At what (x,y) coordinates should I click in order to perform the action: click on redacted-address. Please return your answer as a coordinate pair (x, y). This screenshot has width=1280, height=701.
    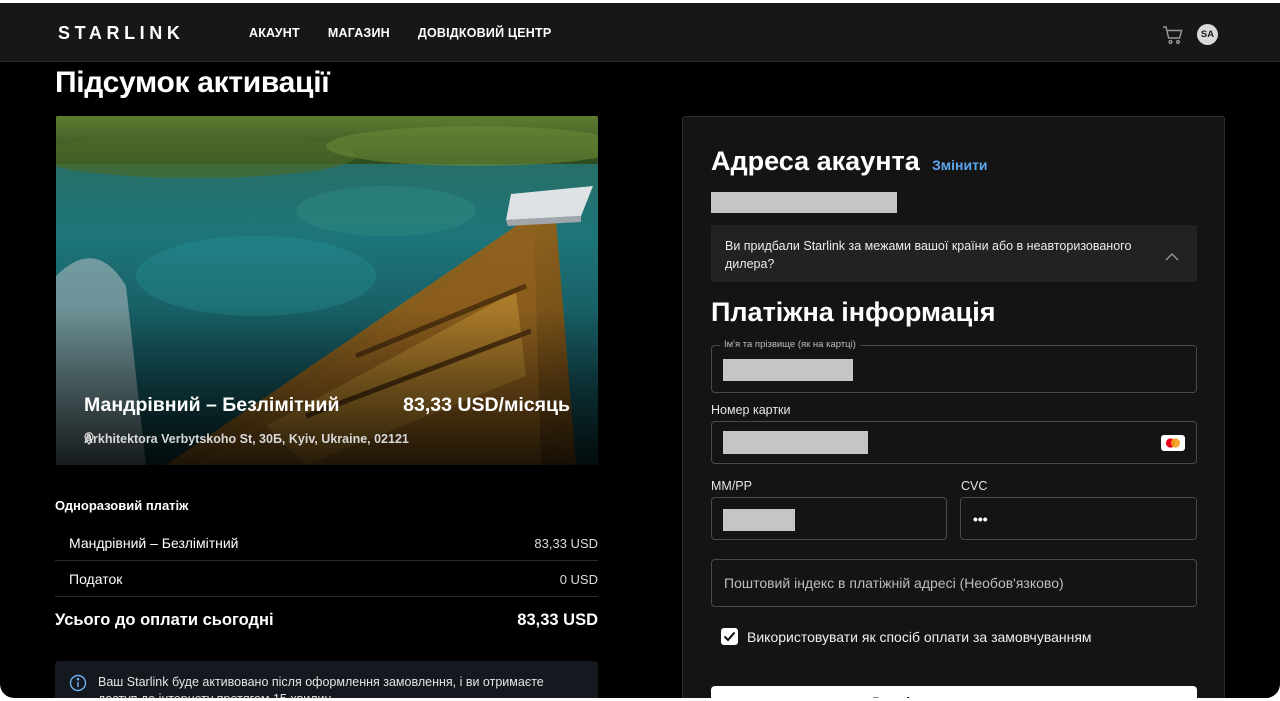
    Looking at the image, I should click on (804, 202).